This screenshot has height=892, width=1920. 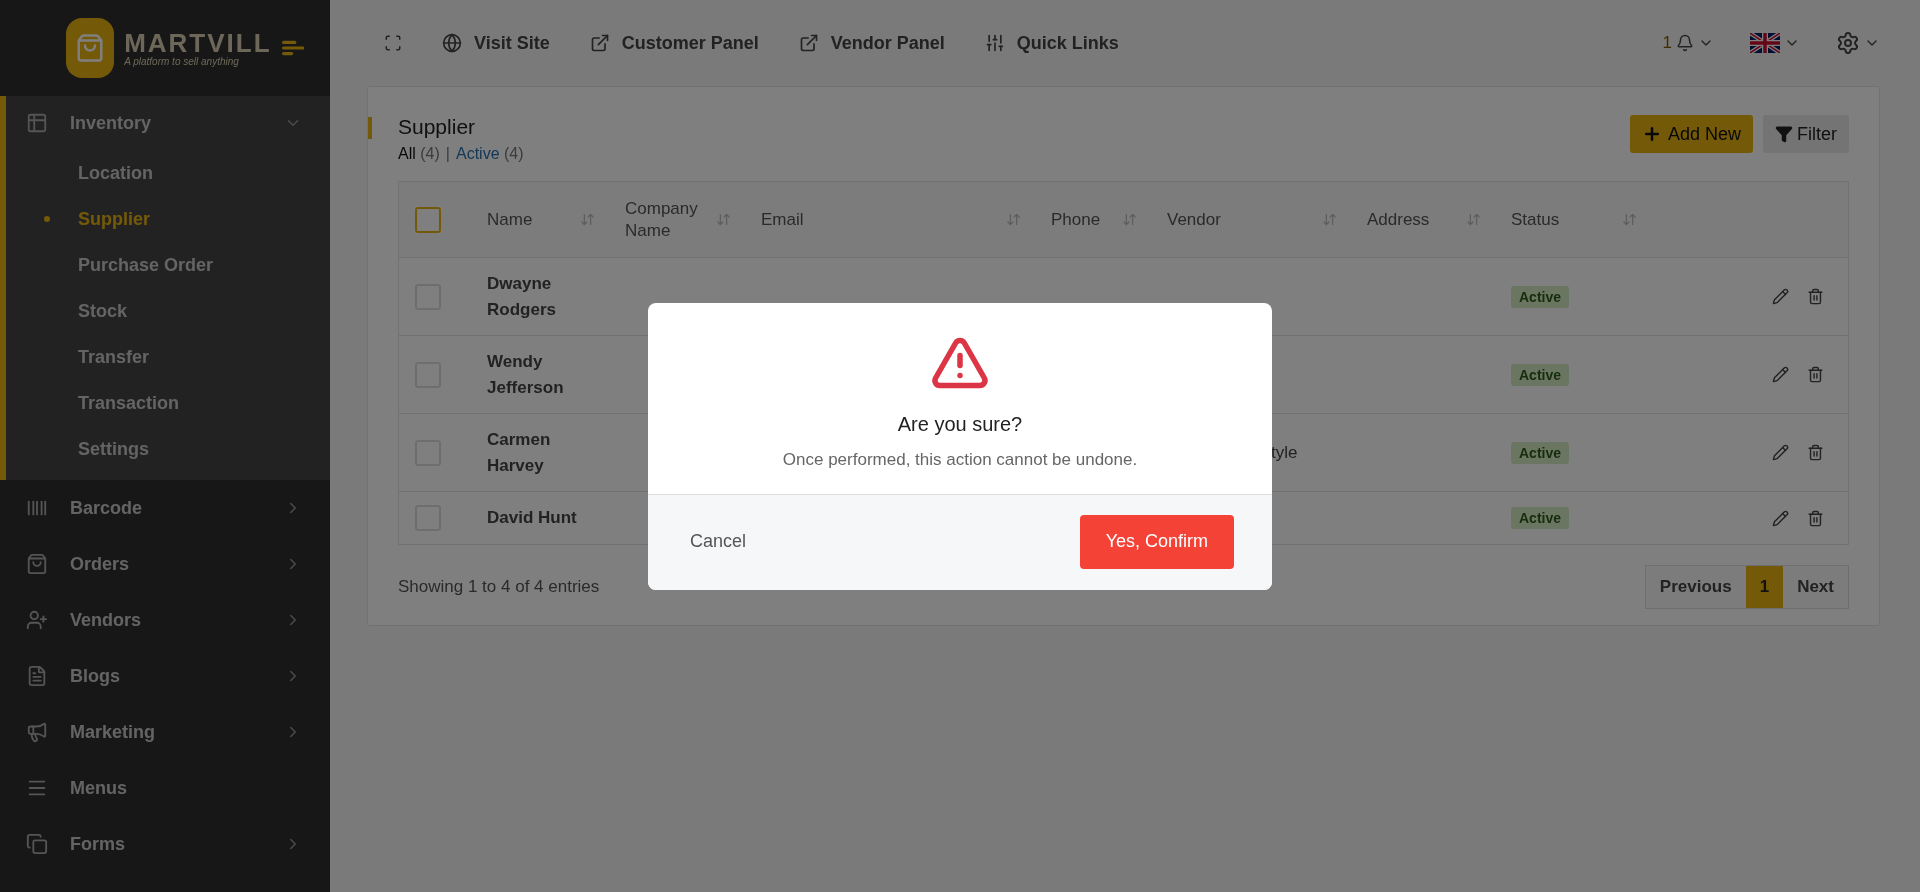 What do you see at coordinates (1284, 452) in the screenshot?
I see `table-cell-text: tyle` at bounding box center [1284, 452].